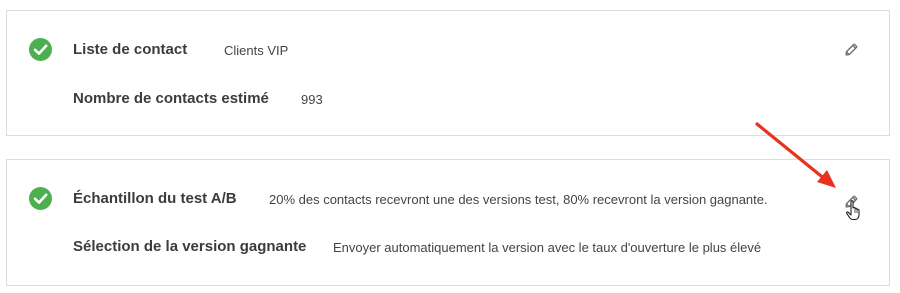 The width and height of the screenshot is (900, 293). What do you see at coordinates (130, 49) in the screenshot?
I see `contact-list-label: Liste de contact` at bounding box center [130, 49].